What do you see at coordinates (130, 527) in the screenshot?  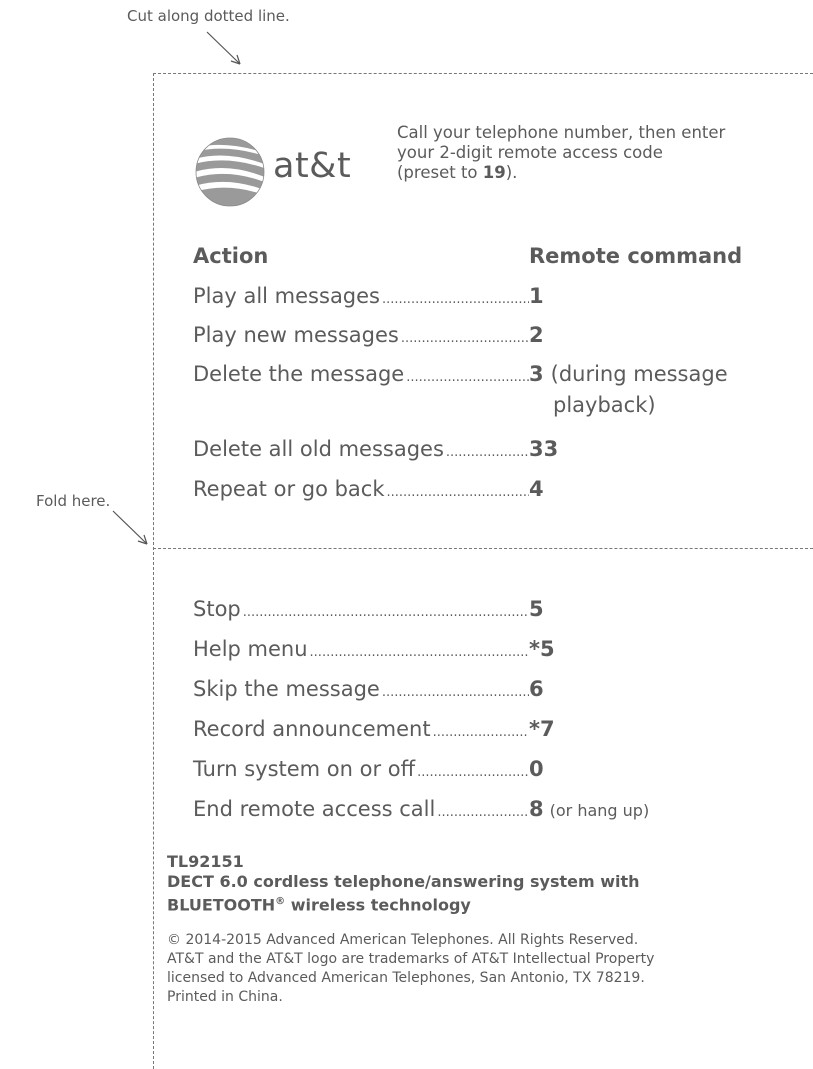 I see `fold-arrow-icon` at bounding box center [130, 527].